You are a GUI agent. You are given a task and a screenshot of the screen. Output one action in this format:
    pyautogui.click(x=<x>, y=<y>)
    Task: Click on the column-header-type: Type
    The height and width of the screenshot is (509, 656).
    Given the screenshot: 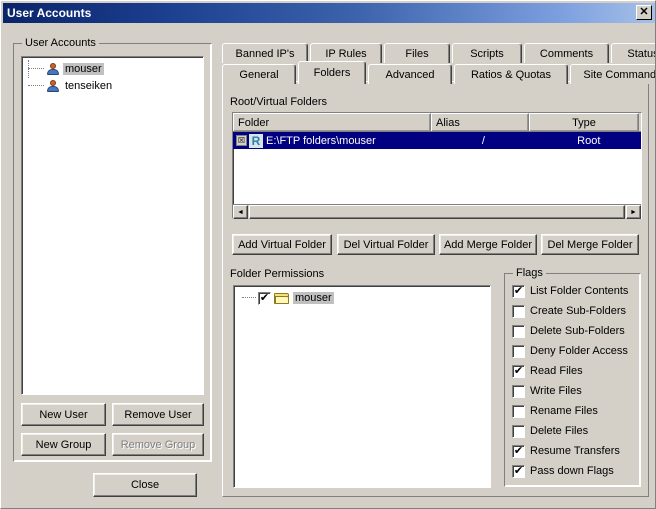 What is the action you would take?
    pyautogui.click(x=584, y=122)
    